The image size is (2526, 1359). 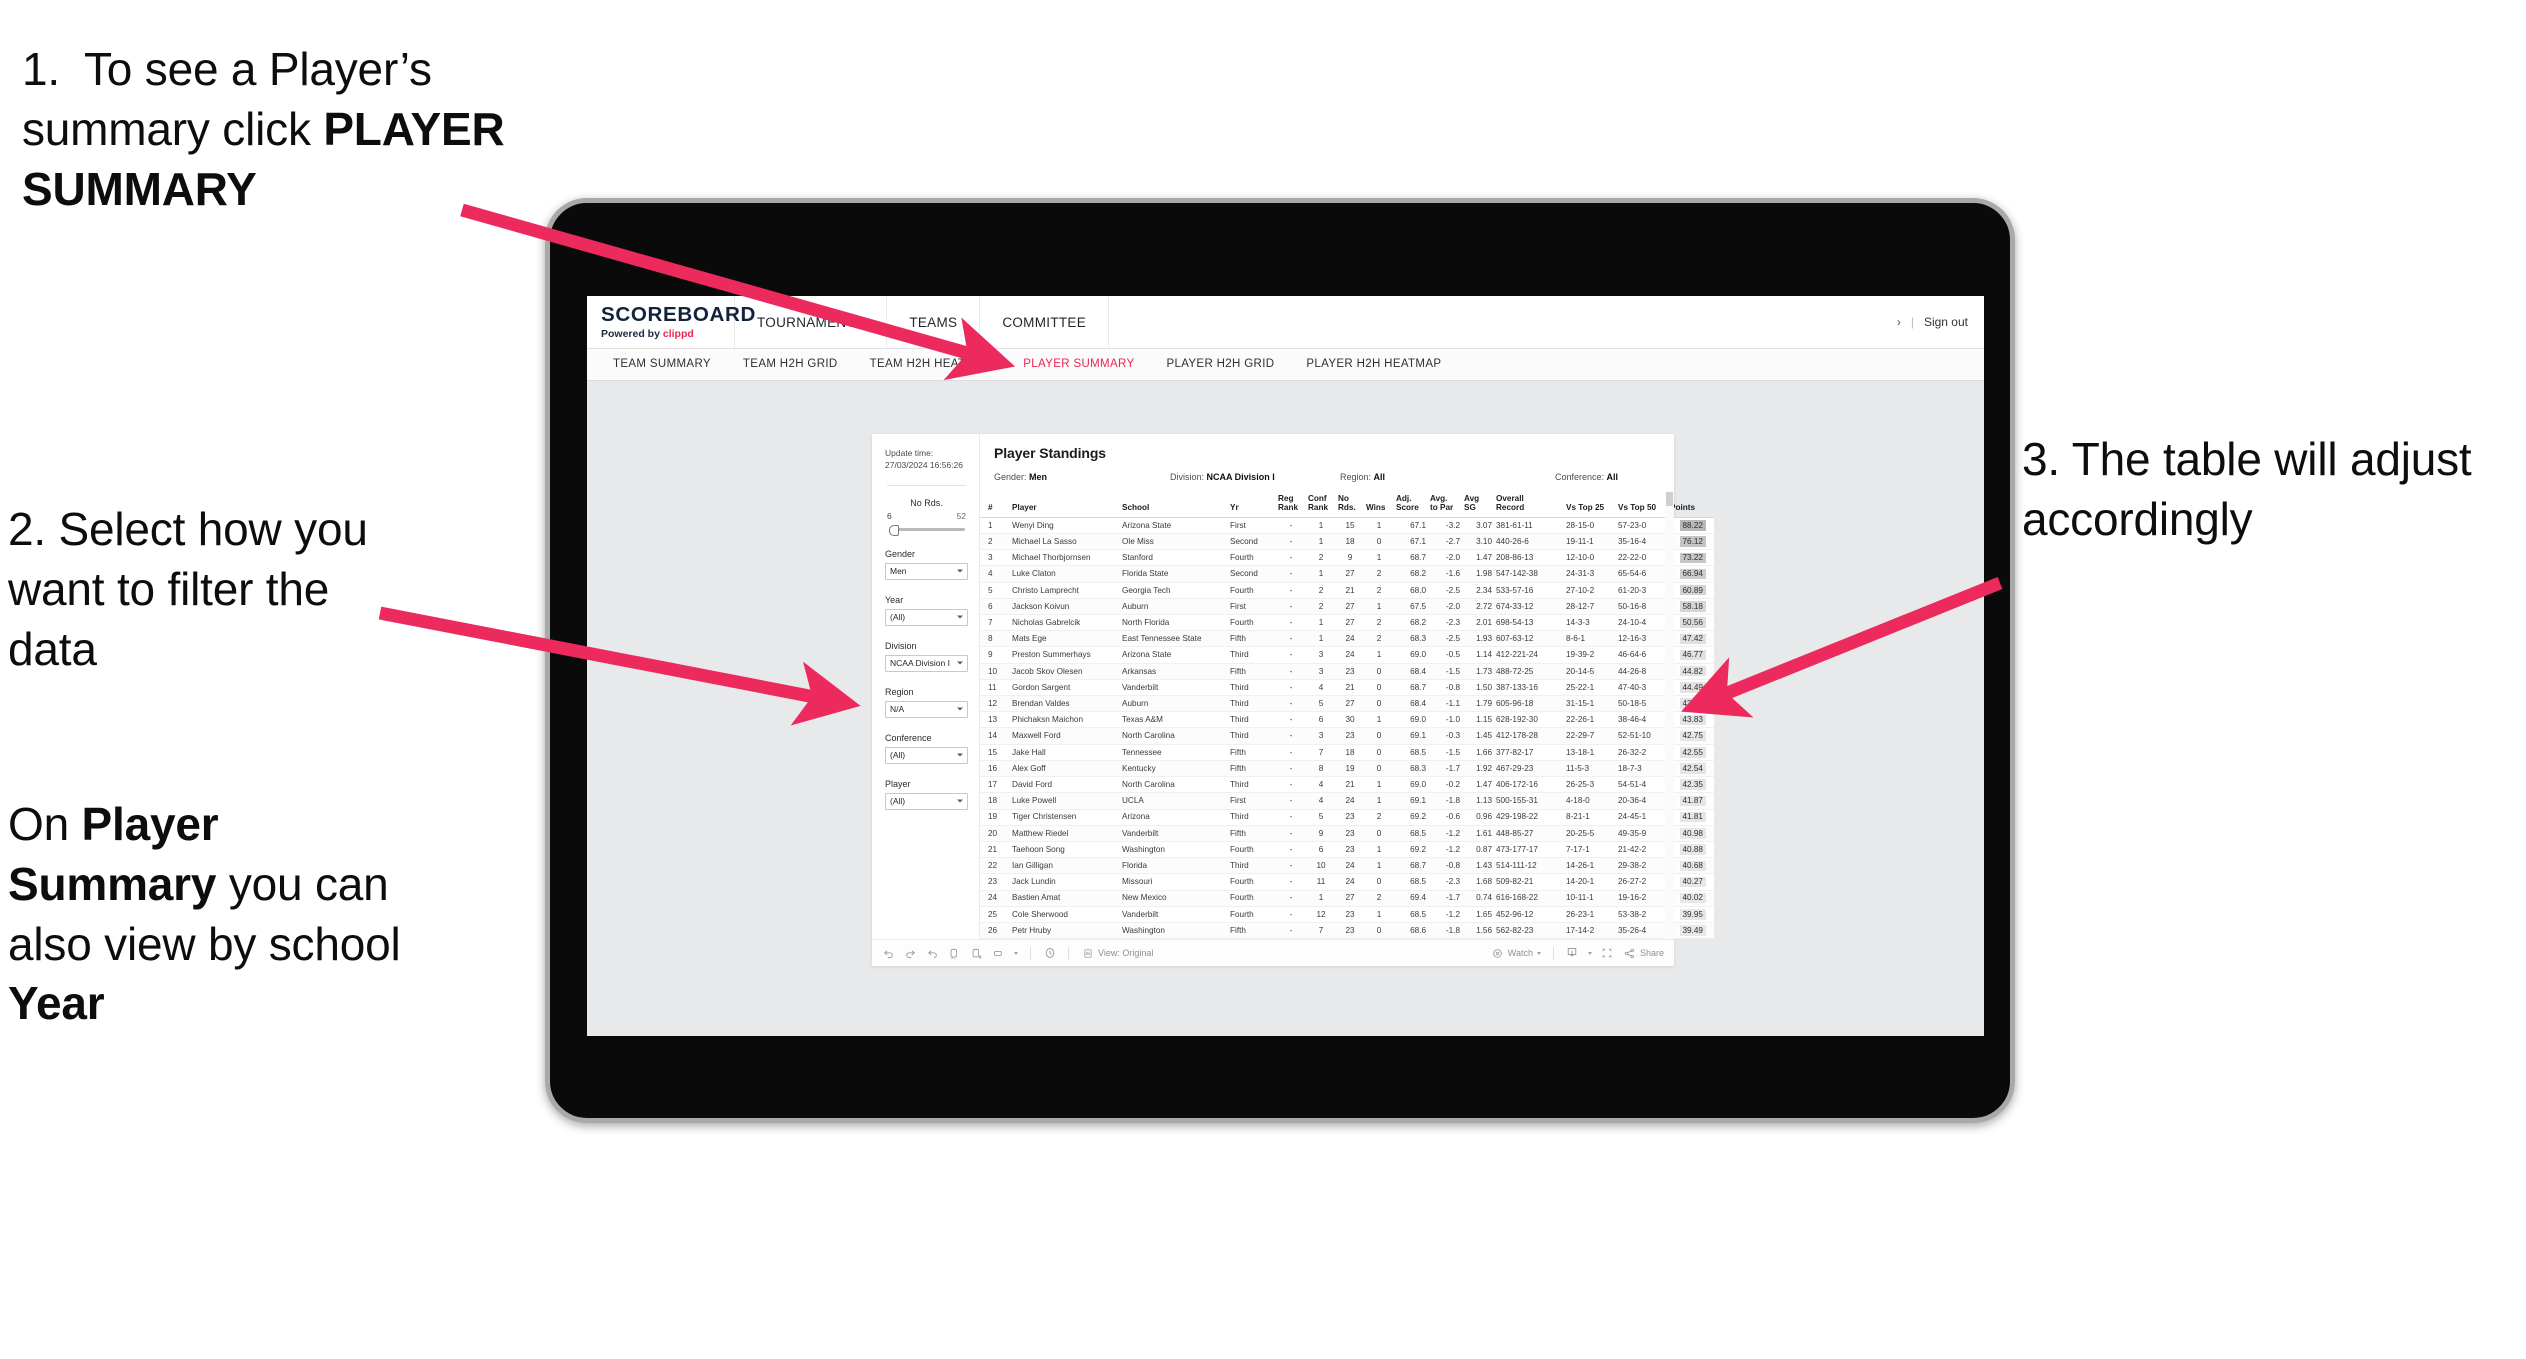 What do you see at coordinates (1692, 558) in the screenshot?
I see `points-value: 73.22` at bounding box center [1692, 558].